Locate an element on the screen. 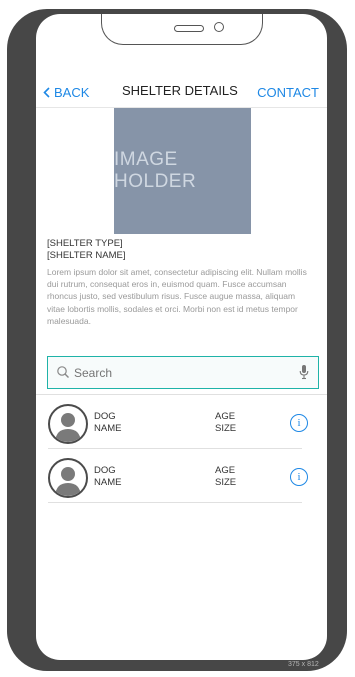 The height and width of the screenshot is (677, 355). page-title: SHELTER DETAILS is located at coordinates (180, 90).